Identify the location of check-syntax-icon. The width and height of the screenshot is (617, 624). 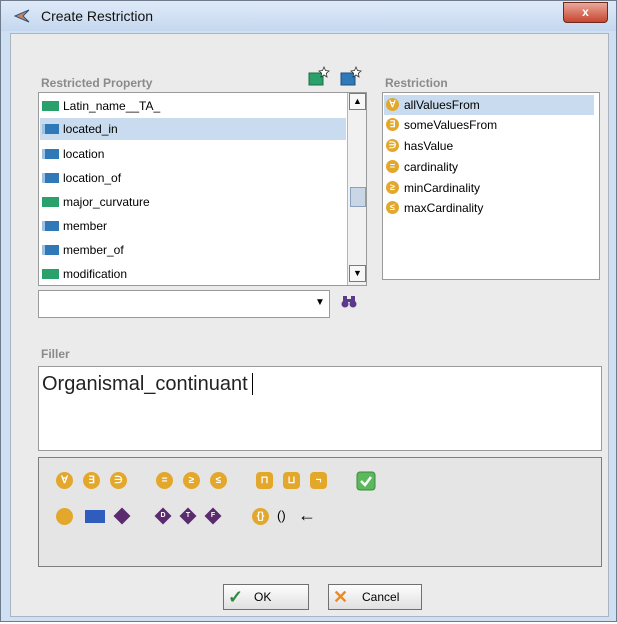
(366, 481).